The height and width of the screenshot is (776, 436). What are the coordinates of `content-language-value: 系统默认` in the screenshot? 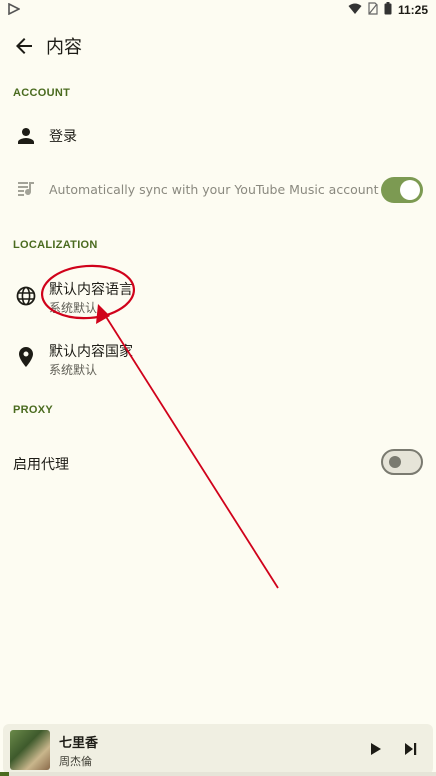 It's located at (73, 308).